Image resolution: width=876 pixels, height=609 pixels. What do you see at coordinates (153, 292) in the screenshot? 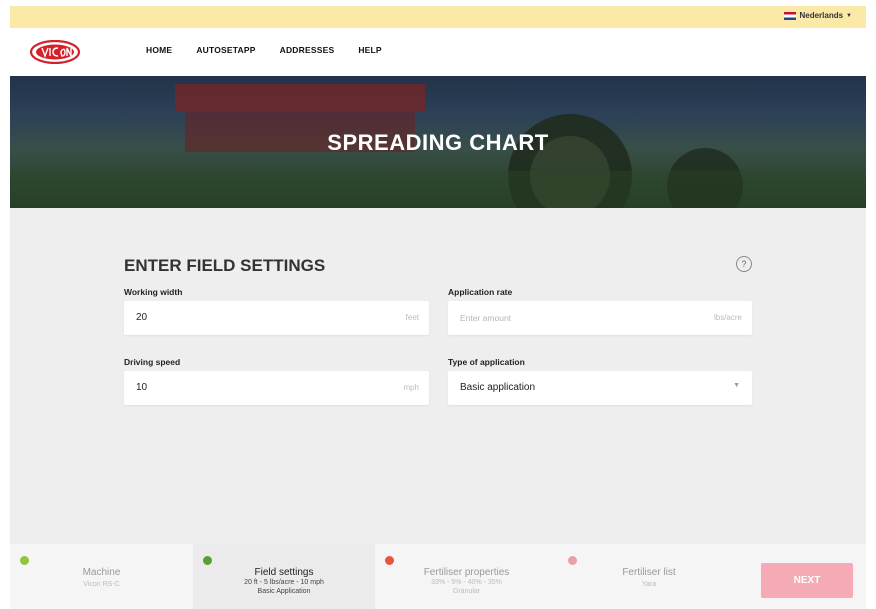
I see `working-width-label: Working width` at bounding box center [153, 292].